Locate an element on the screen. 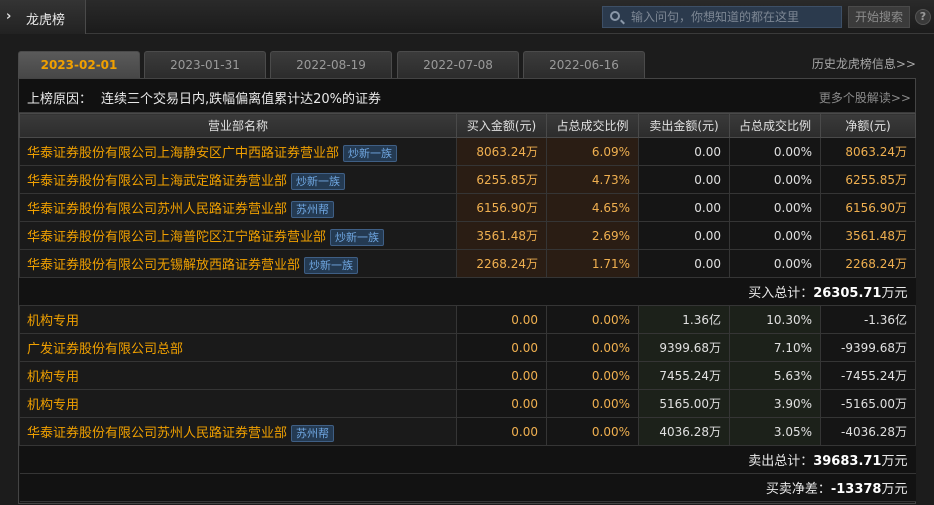 The height and width of the screenshot is (505, 934). search-icon is located at coordinates (615, 16).